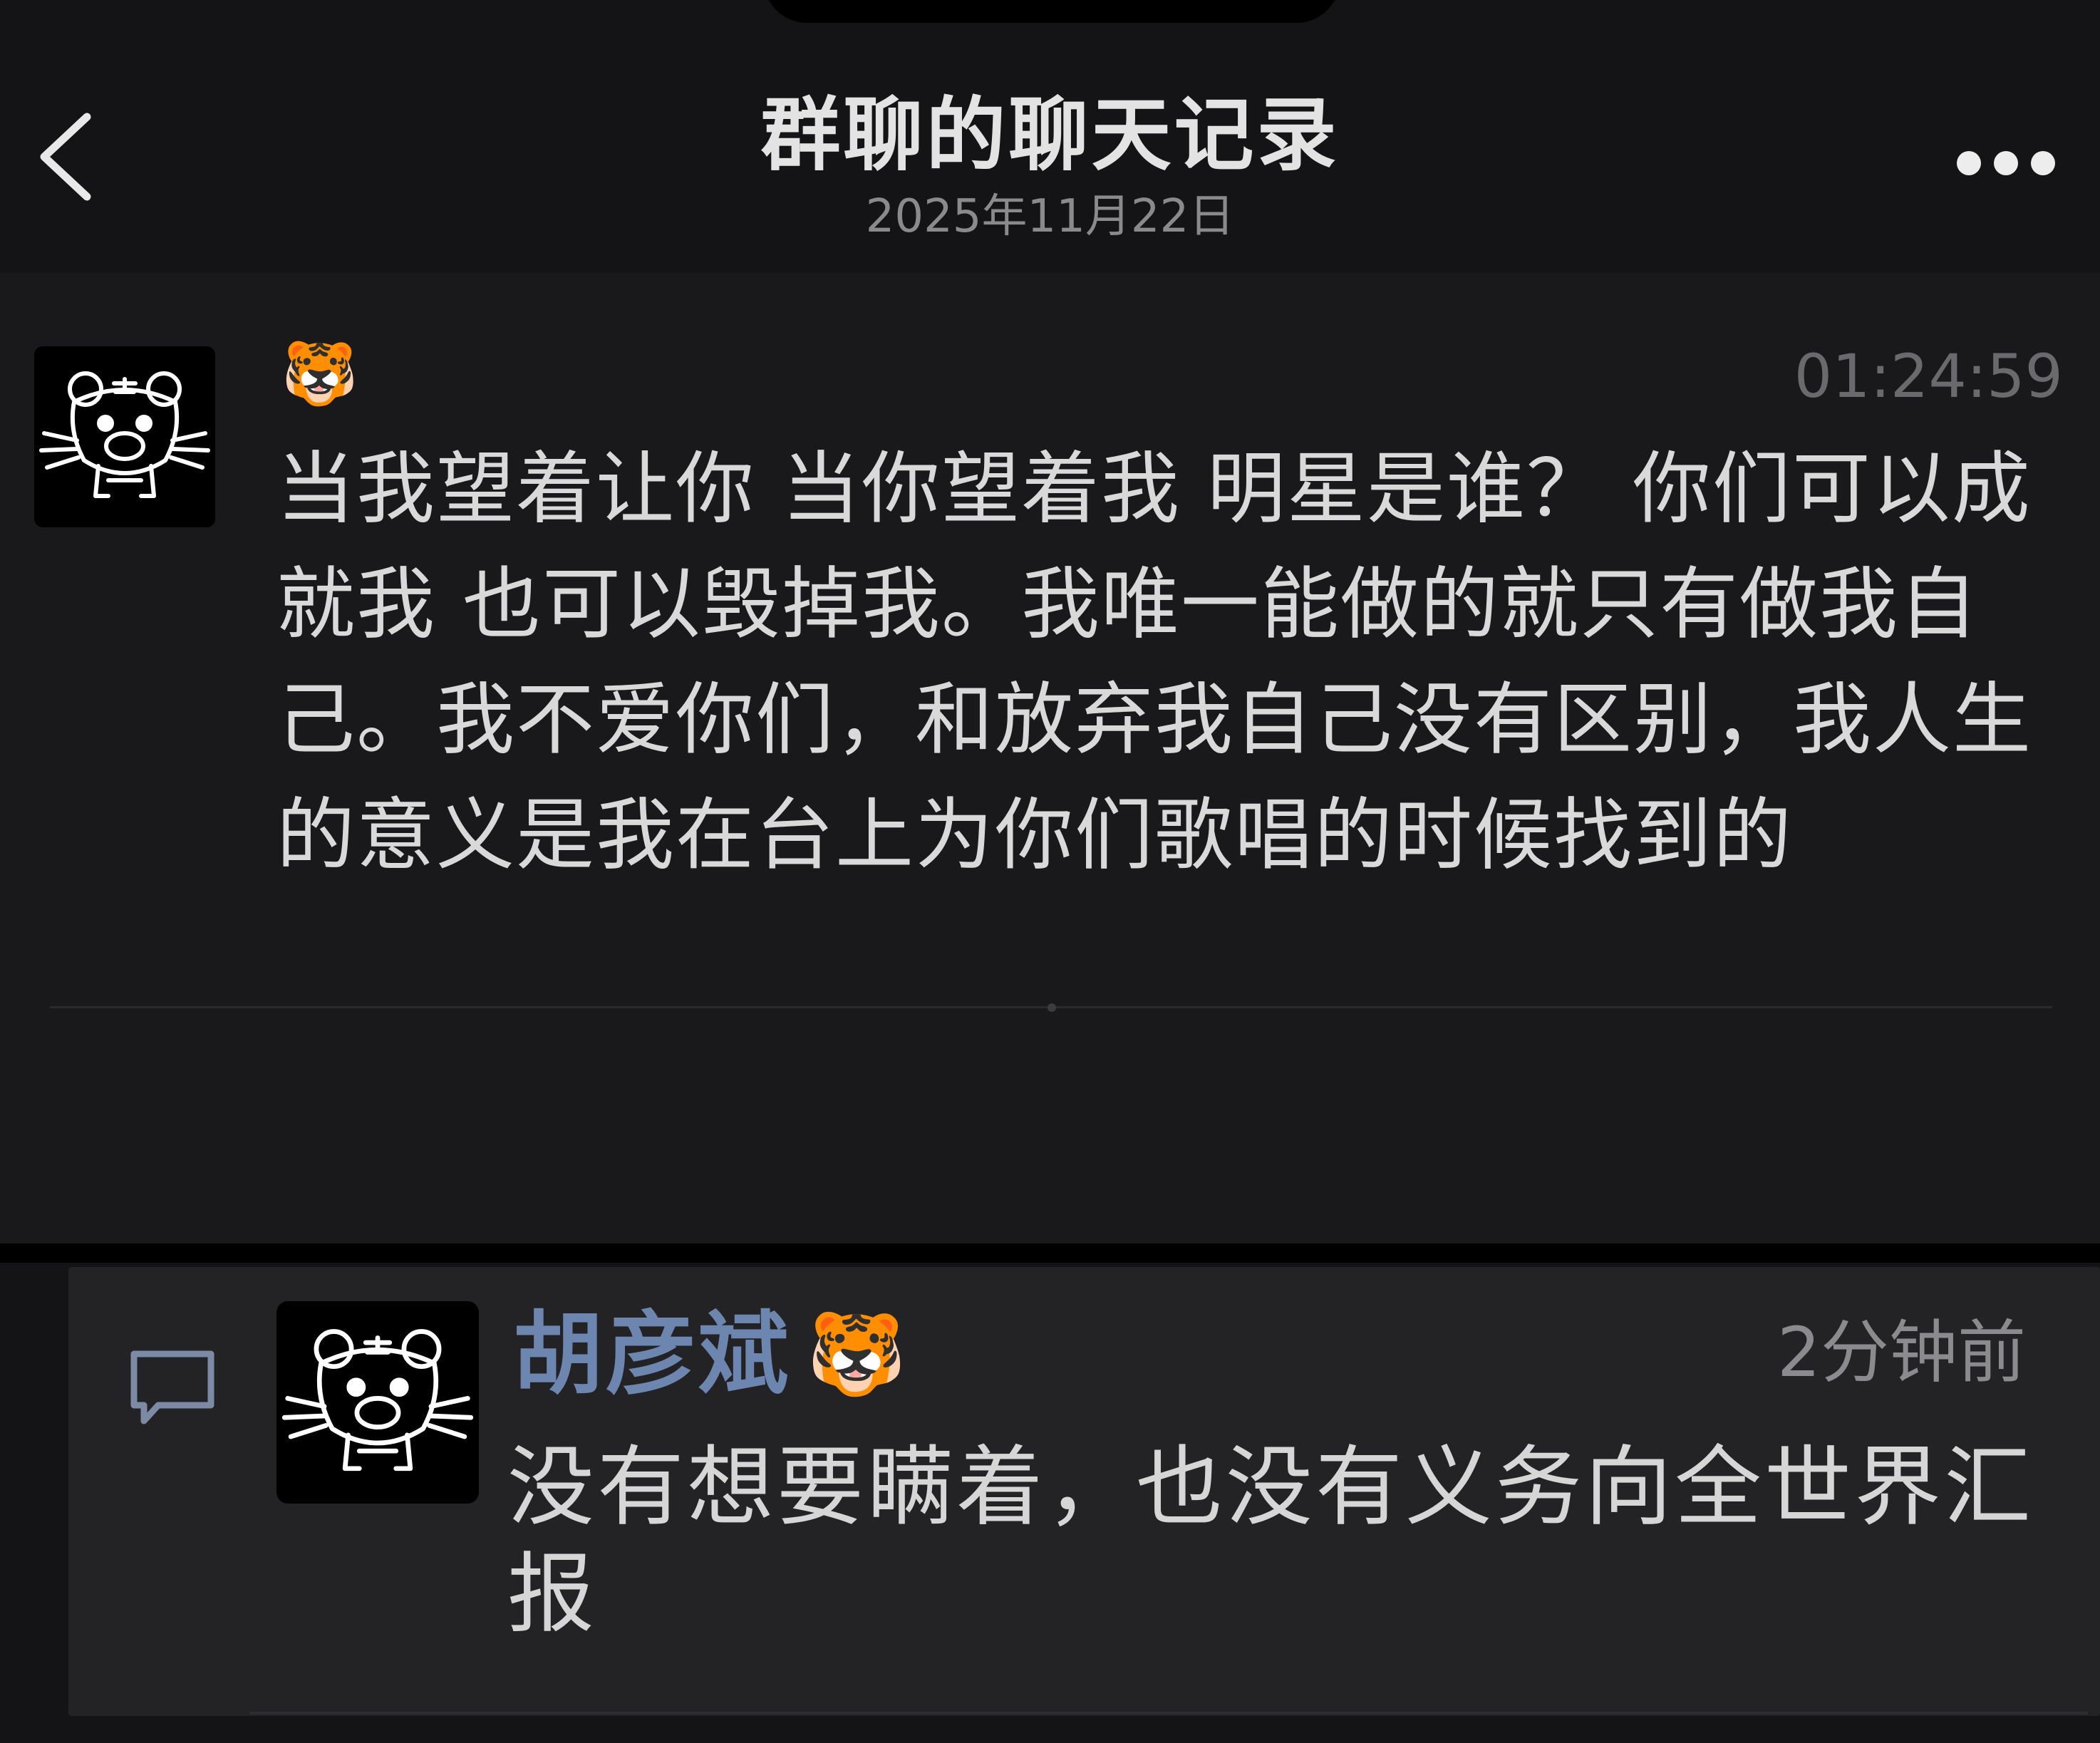  Describe the element at coordinates (1052, 1007) in the screenshot. I see `divider-dot` at that location.